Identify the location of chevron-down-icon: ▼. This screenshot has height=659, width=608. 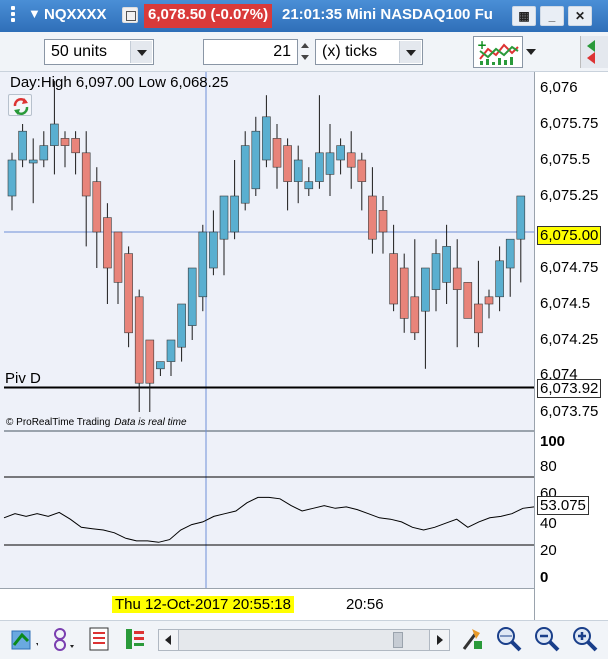
(34, 13).